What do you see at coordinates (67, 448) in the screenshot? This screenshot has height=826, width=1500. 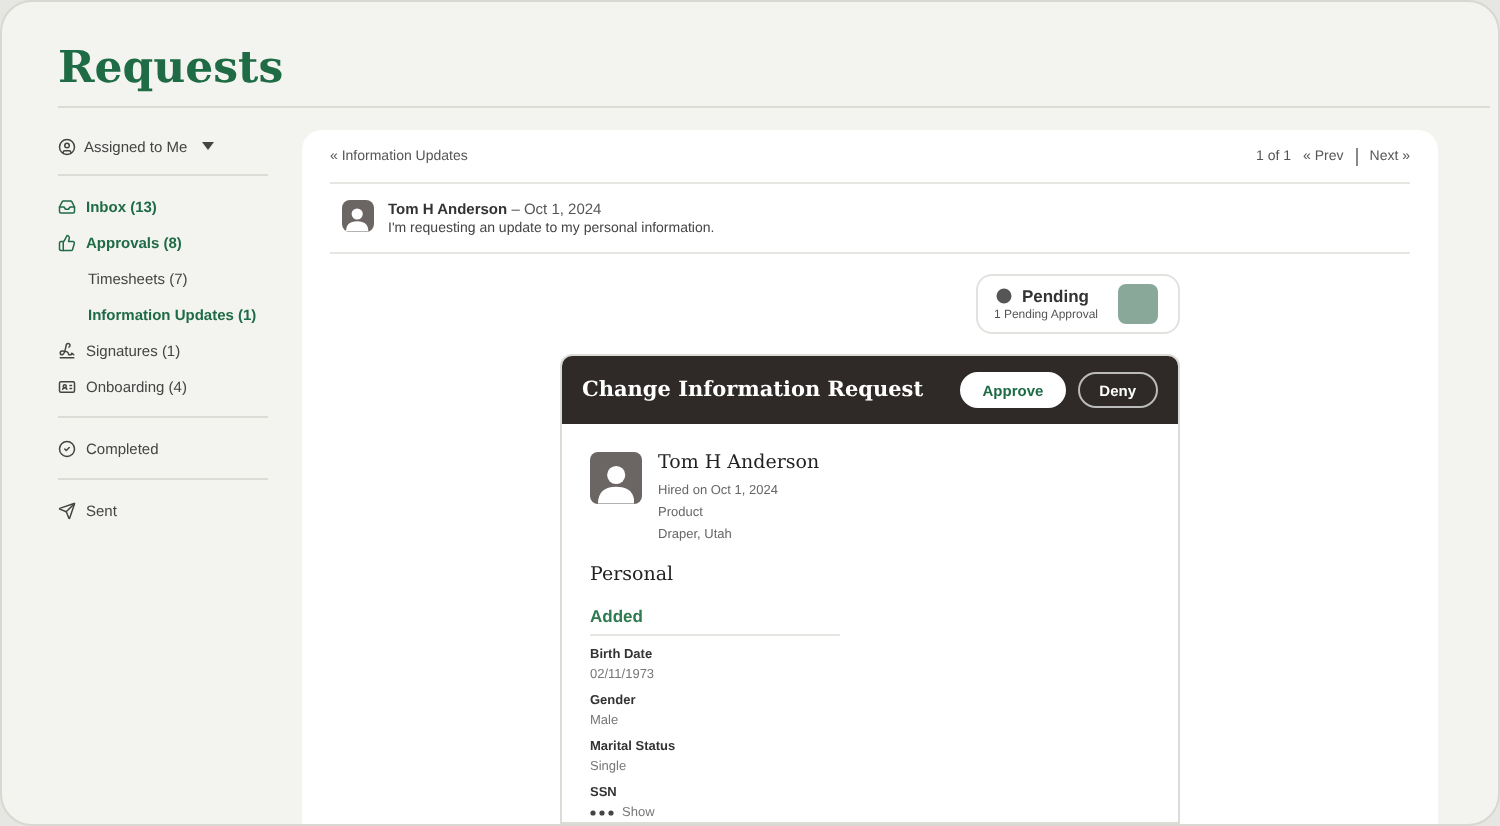 I see `check-circle-icon` at bounding box center [67, 448].